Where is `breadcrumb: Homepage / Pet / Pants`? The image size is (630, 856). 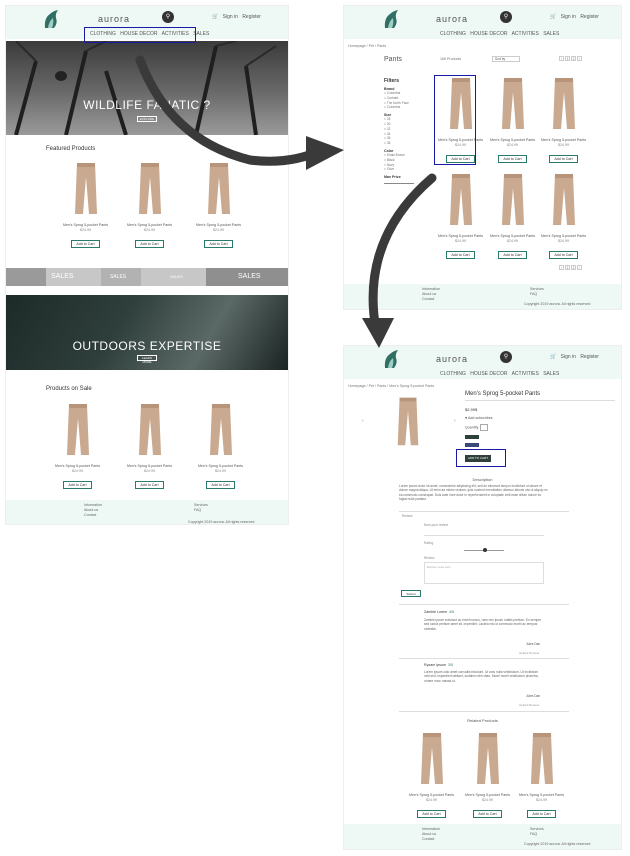
breadcrumb: Homepage / Pet / Pants is located at coordinates (367, 46).